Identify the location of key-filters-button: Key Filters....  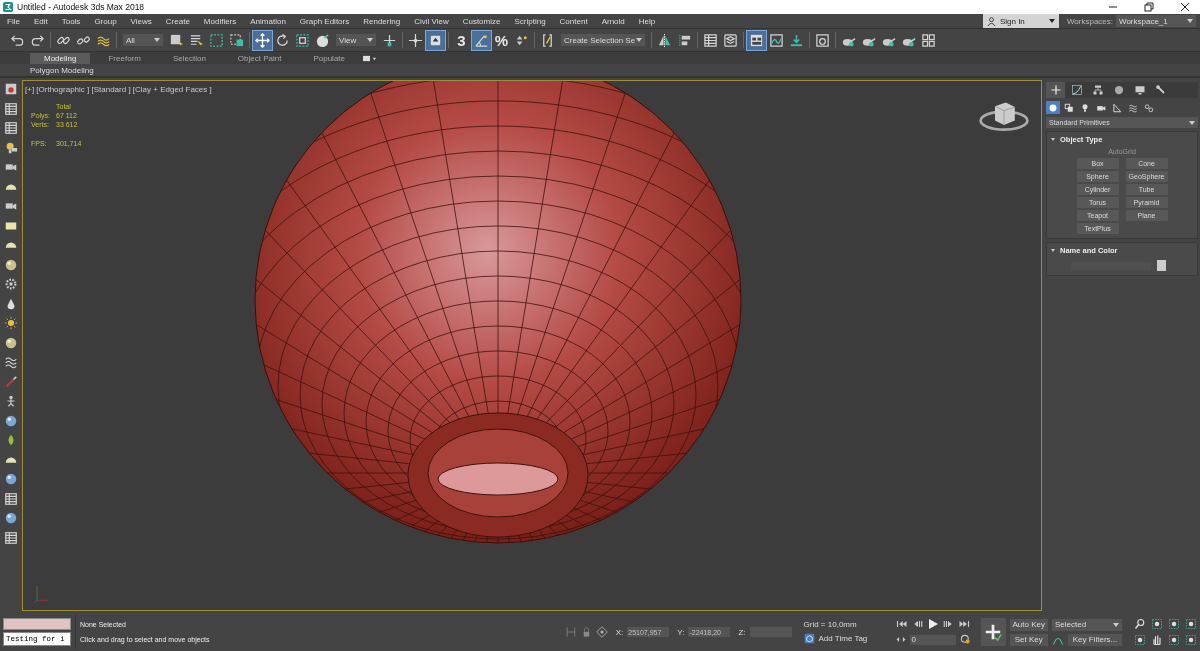
(1095, 639).